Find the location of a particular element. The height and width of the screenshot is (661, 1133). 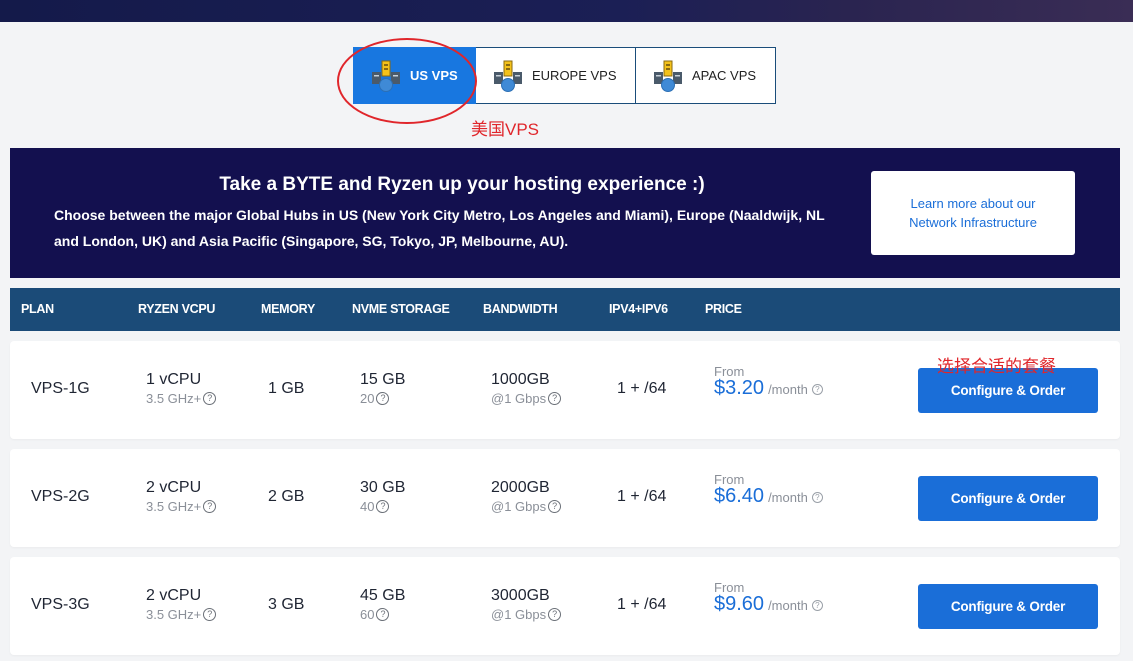

price-cell: From $3.20 /month? is located at coordinates (768, 382).